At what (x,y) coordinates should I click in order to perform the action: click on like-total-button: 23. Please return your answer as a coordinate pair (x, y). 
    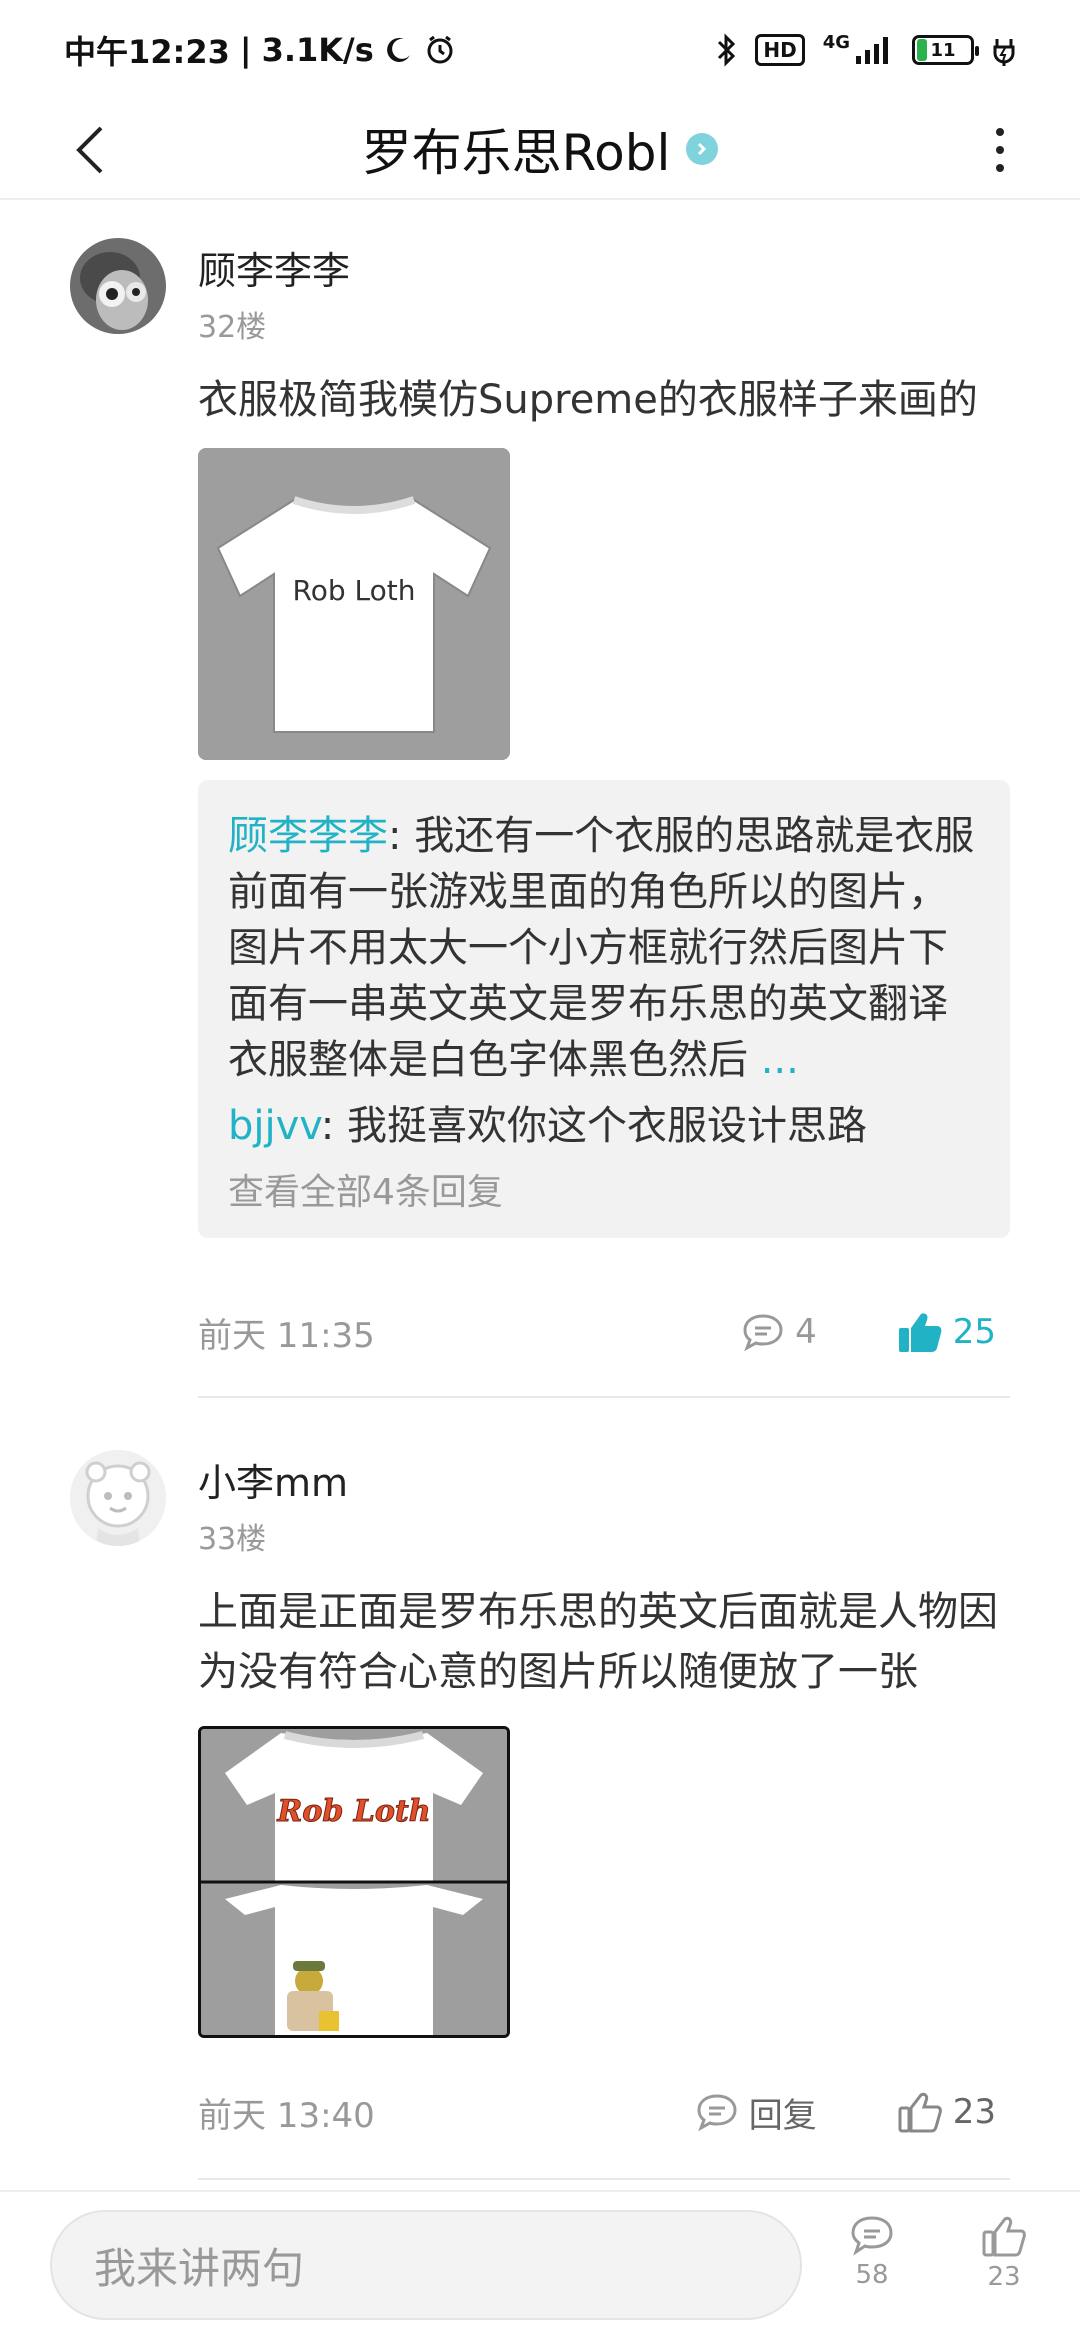
    Looking at the image, I should click on (1004, 2253).